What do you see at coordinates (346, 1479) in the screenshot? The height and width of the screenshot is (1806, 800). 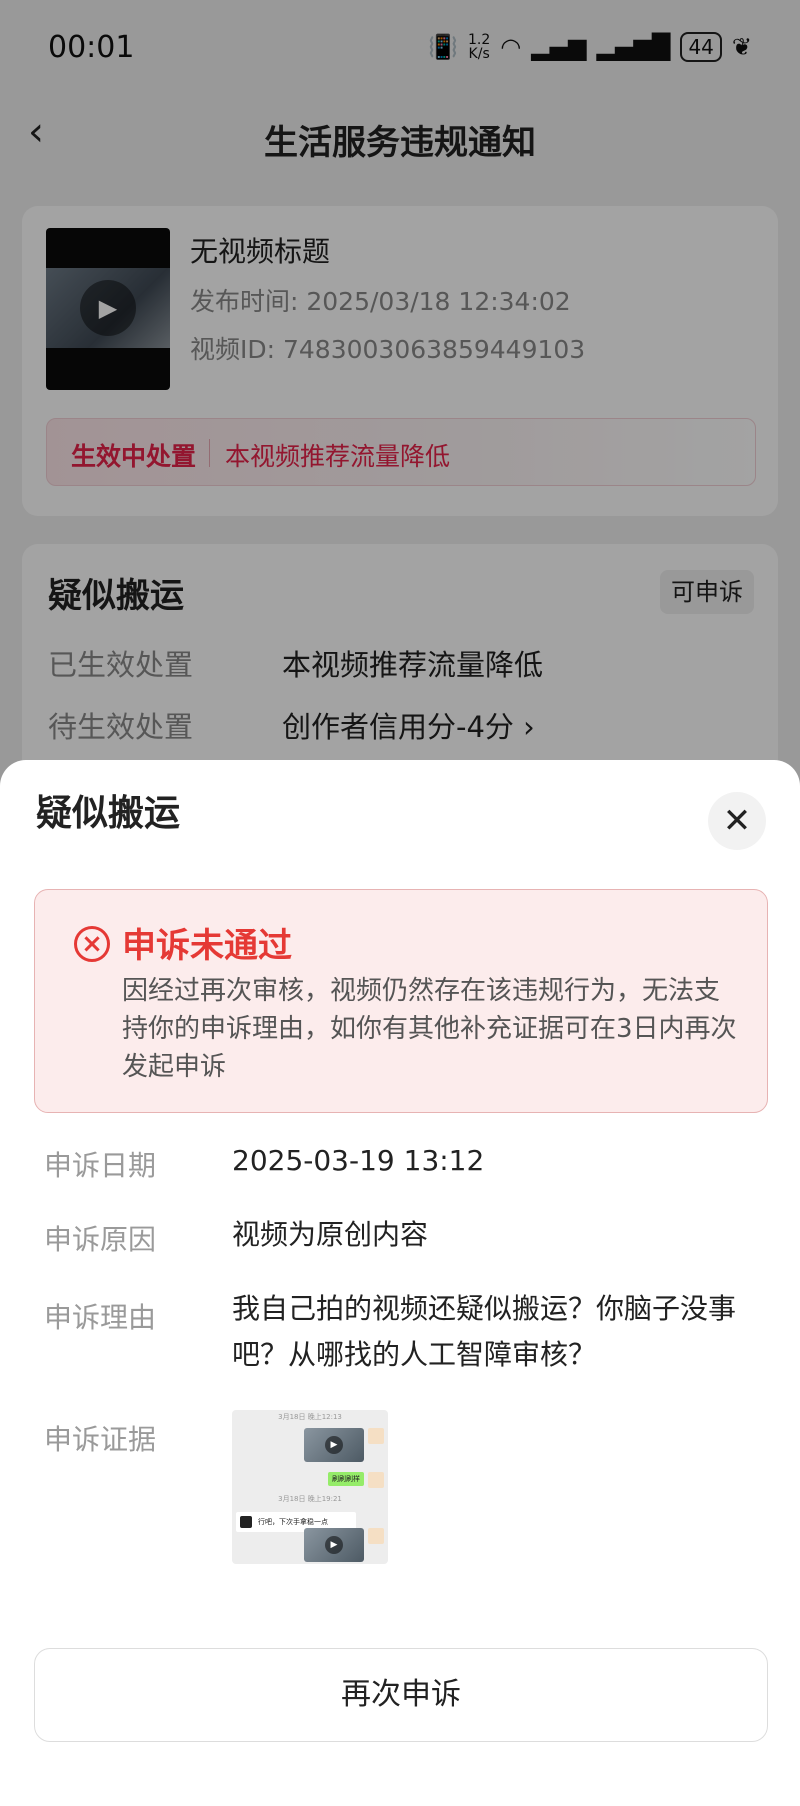 I see `evidence-green-msg: 刷刷刷样` at bounding box center [346, 1479].